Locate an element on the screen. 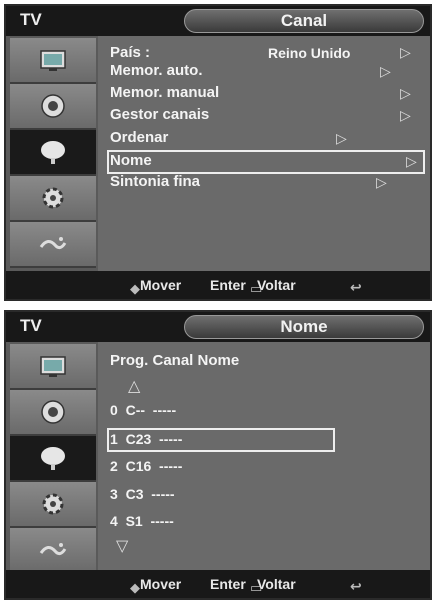 This screenshot has height=603, width=437. header: TV Canal is located at coordinates (218, 21).